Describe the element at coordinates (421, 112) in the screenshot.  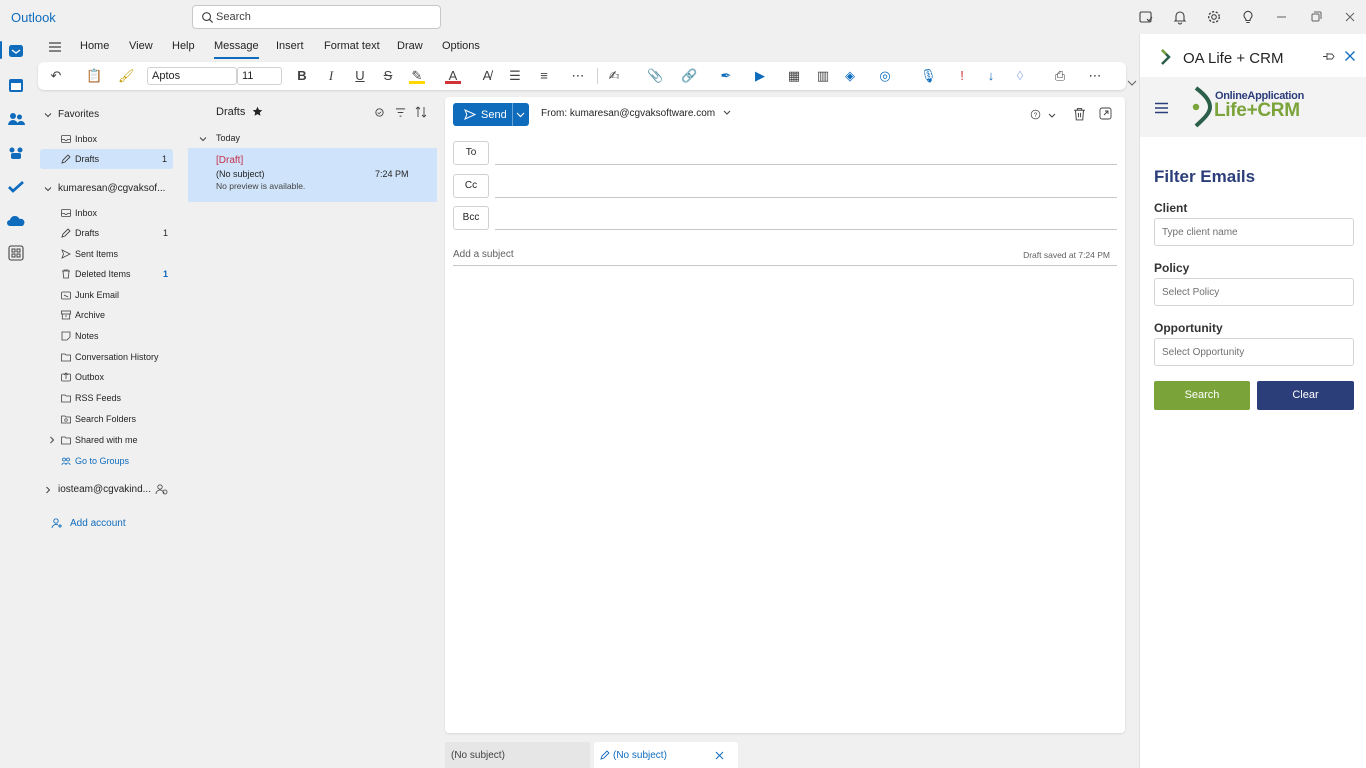
I see `sort-icon` at that location.